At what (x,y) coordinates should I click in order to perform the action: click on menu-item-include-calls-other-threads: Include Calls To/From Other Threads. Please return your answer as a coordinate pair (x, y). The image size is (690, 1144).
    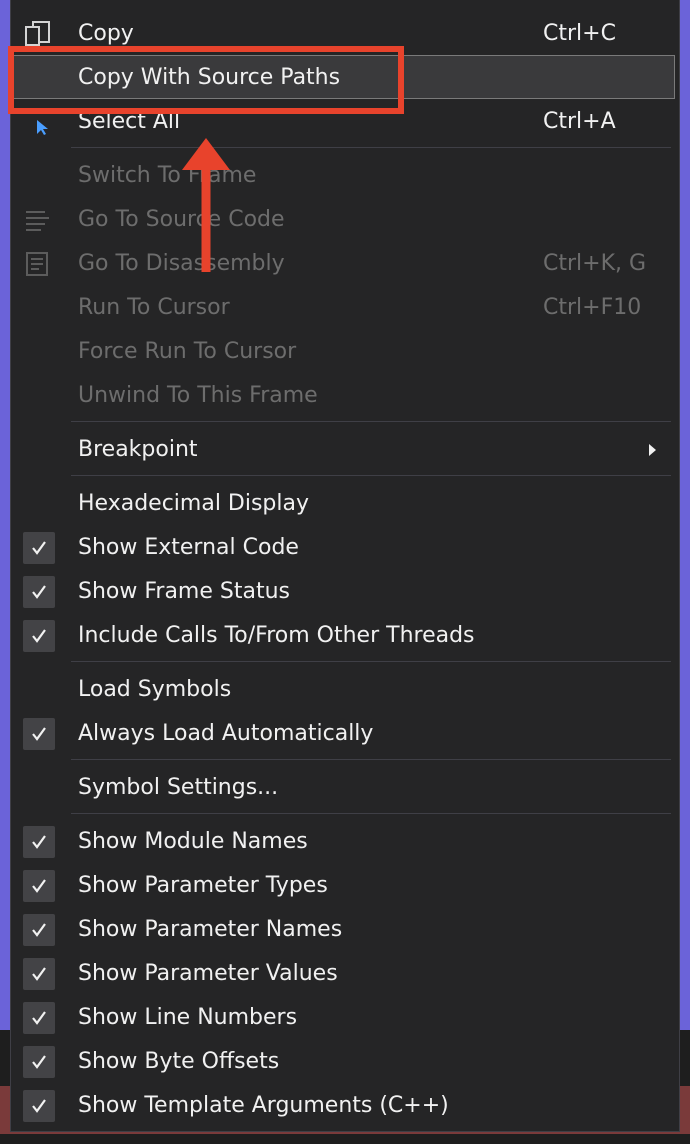
    Looking at the image, I should click on (345, 636).